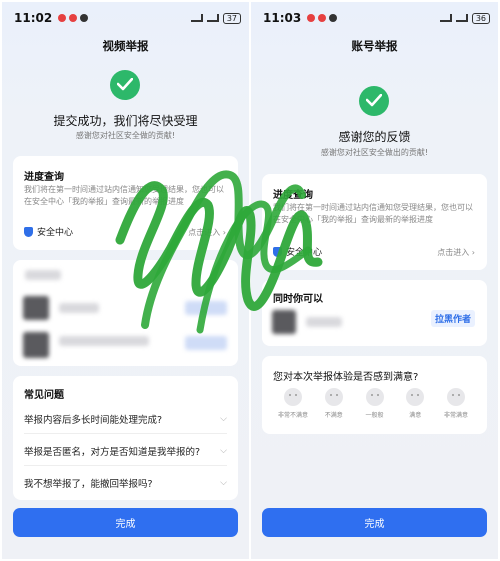 The width and height of the screenshot is (500, 561). I want to click on block-author-button: 拉黑作者, so click(453, 318).